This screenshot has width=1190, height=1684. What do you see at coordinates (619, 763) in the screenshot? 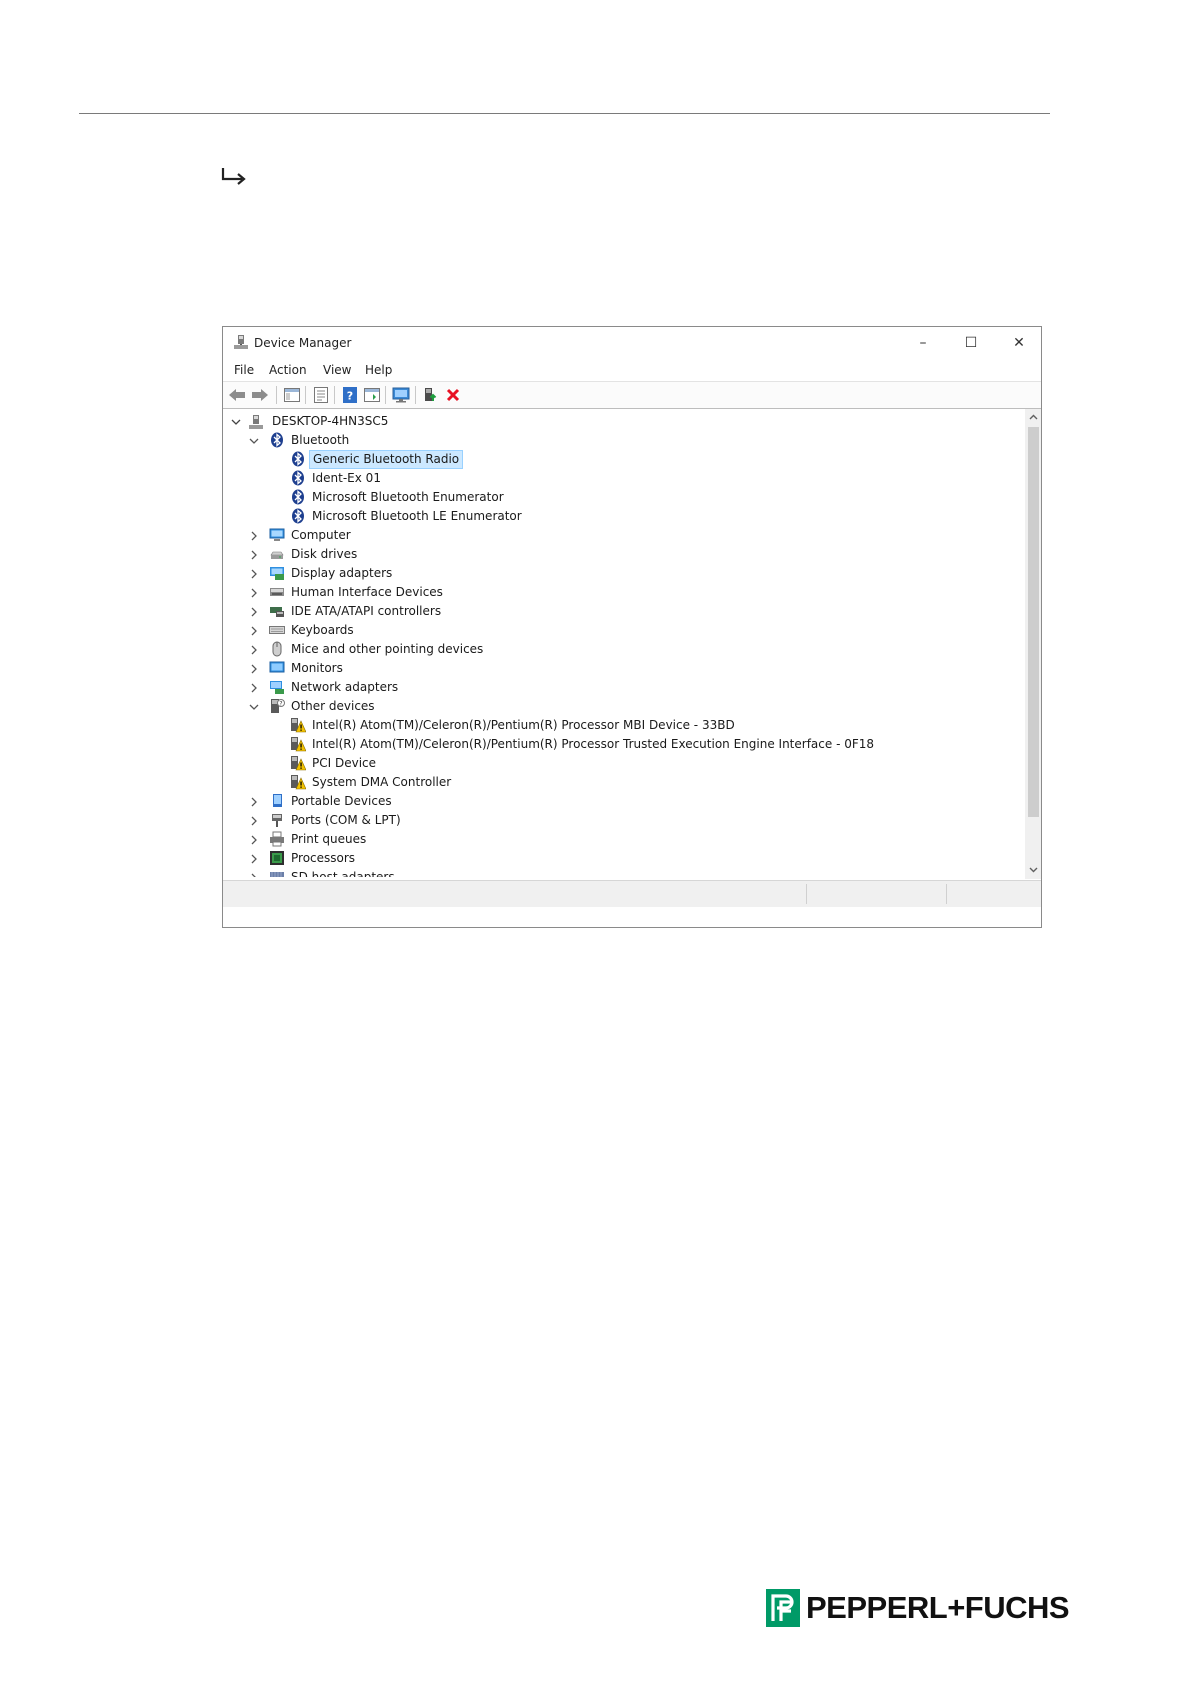
I see `tree-device-item: PCI Device` at bounding box center [619, 763].